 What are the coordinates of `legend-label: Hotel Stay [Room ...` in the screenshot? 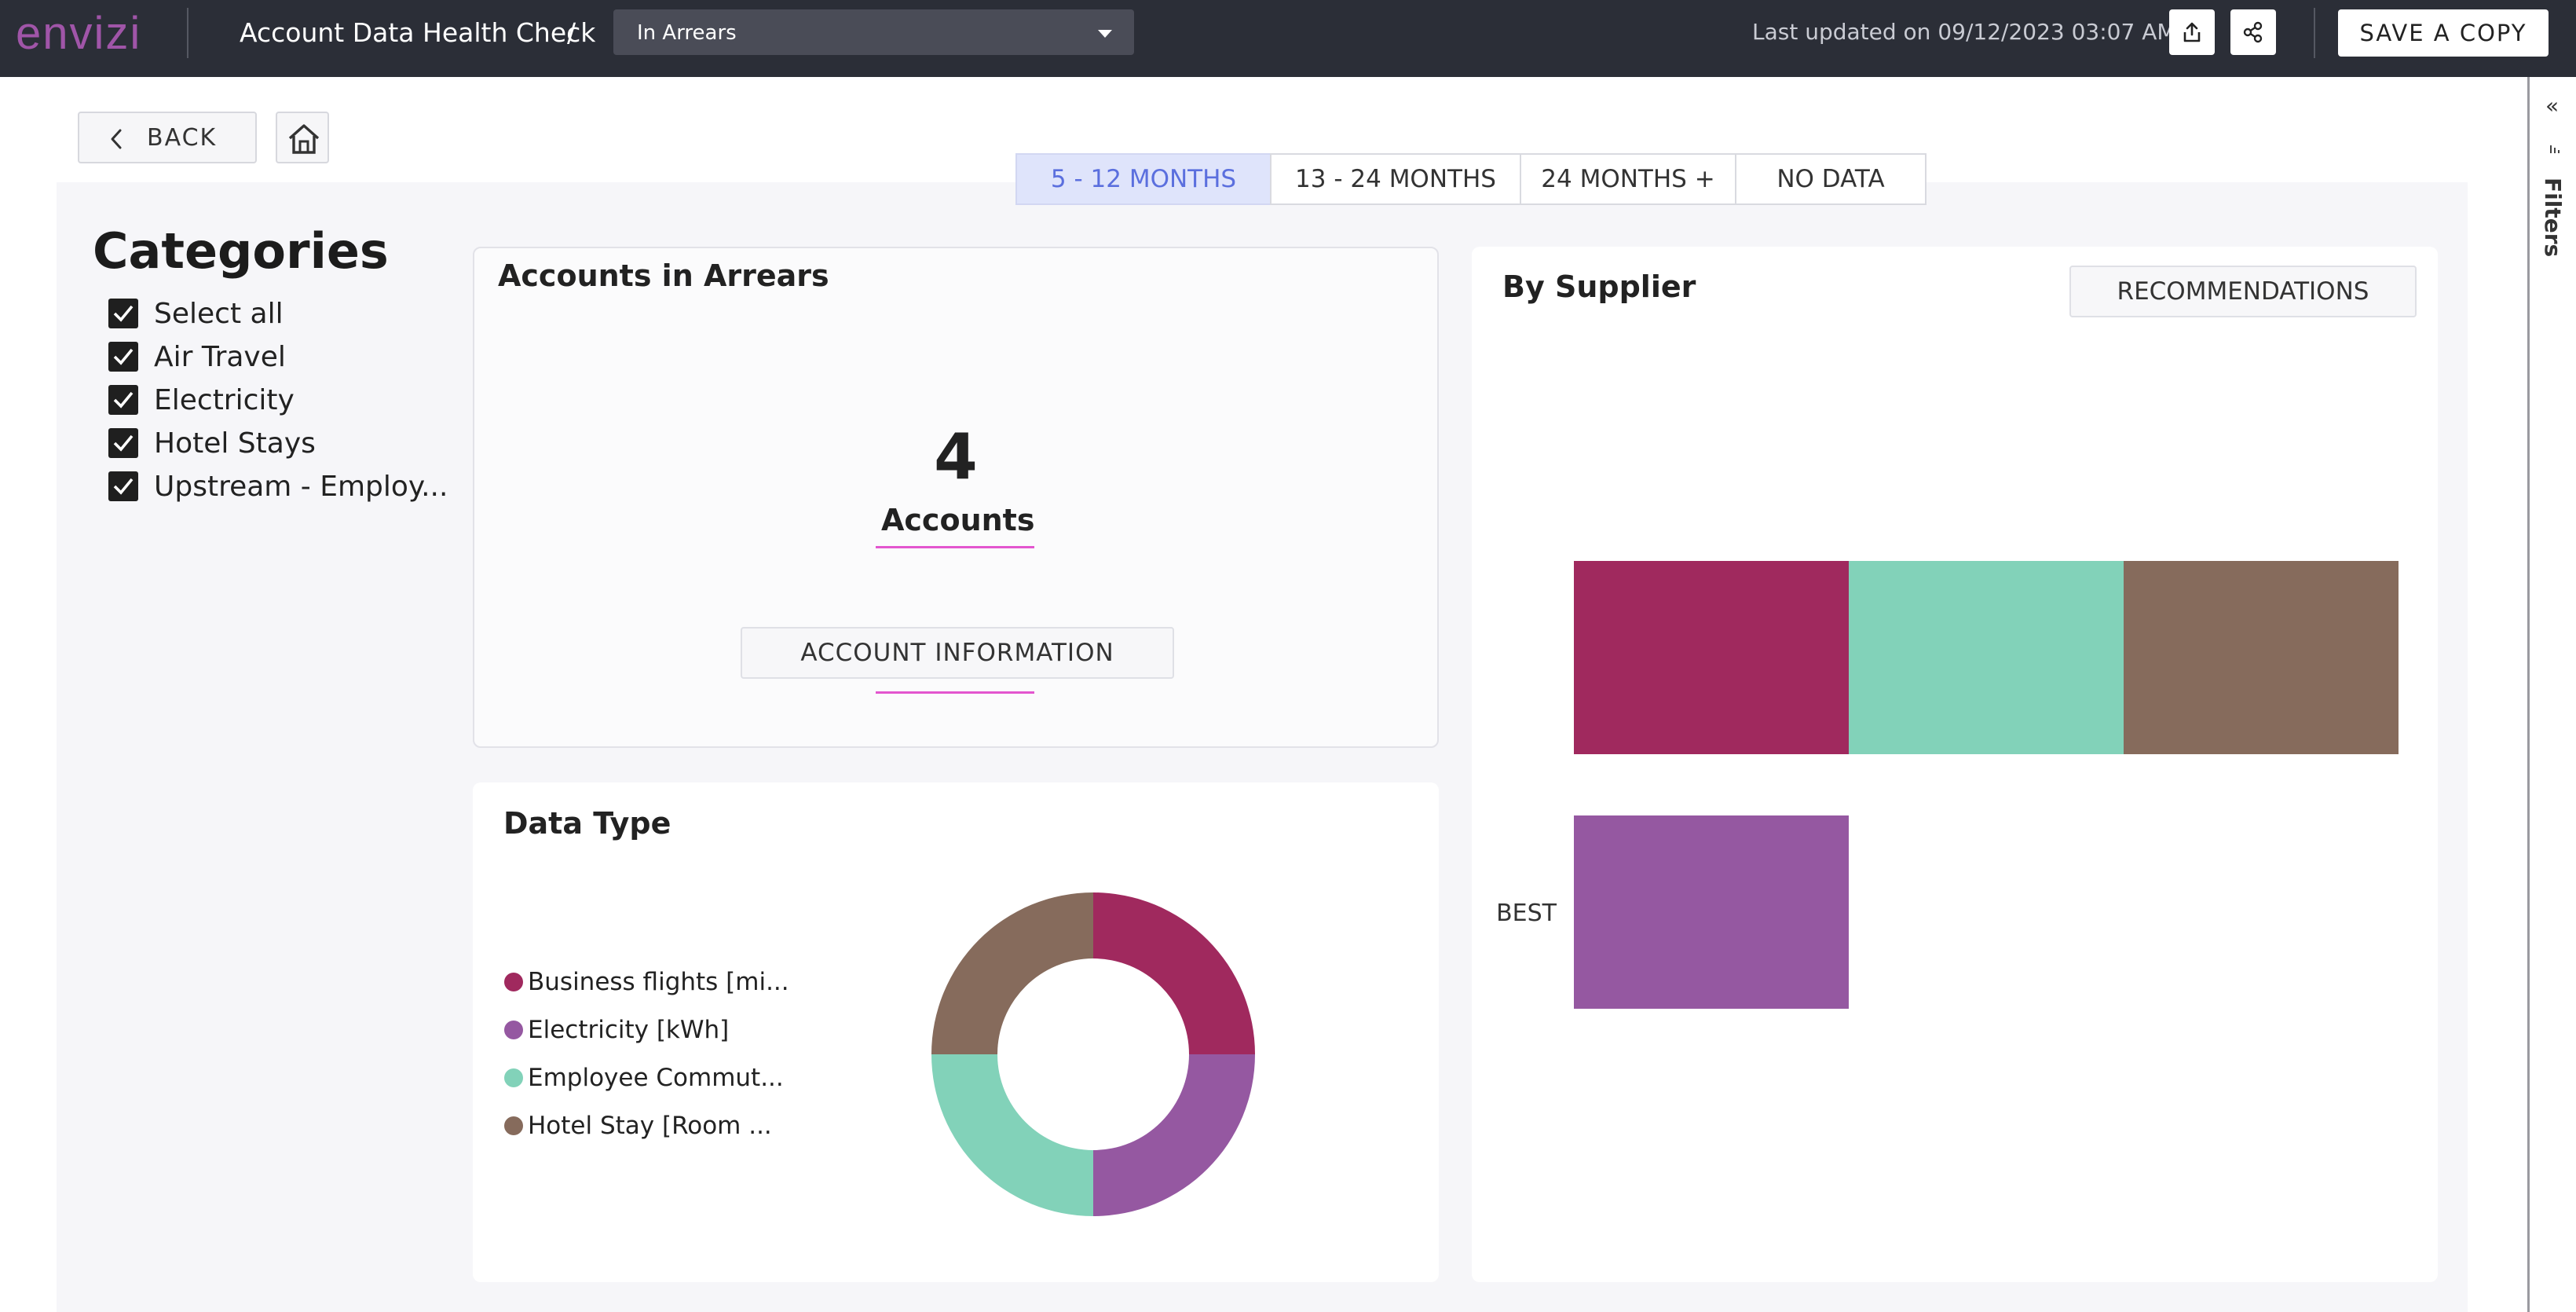 It's located at (650, 1126).